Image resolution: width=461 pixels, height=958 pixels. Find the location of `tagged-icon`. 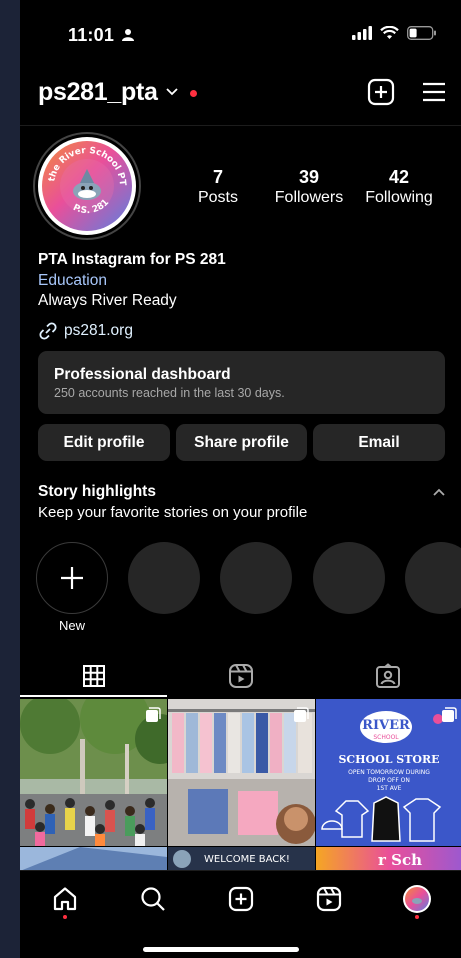

tagged-icon is located at coordinates (387, 675).